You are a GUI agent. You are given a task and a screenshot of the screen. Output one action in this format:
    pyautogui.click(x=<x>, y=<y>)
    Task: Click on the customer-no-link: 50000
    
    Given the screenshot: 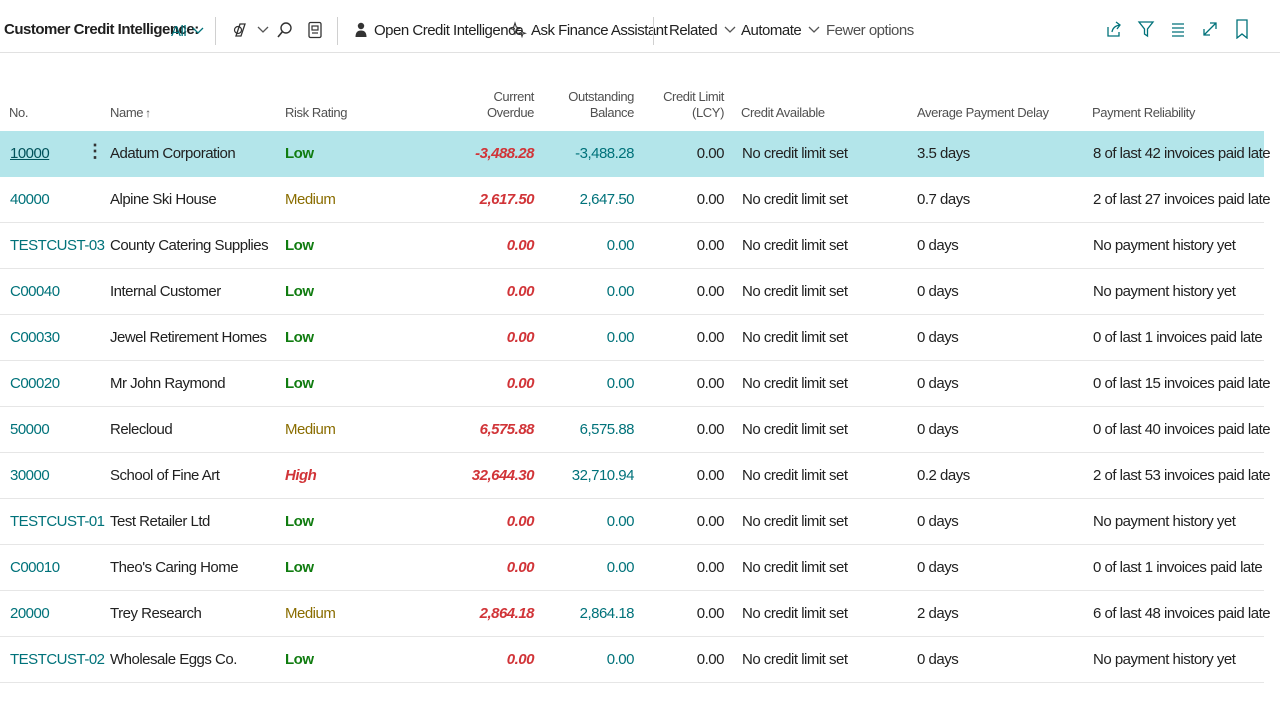 What is the action you would take?
    pyautogui.click(x=30, y=429)
    